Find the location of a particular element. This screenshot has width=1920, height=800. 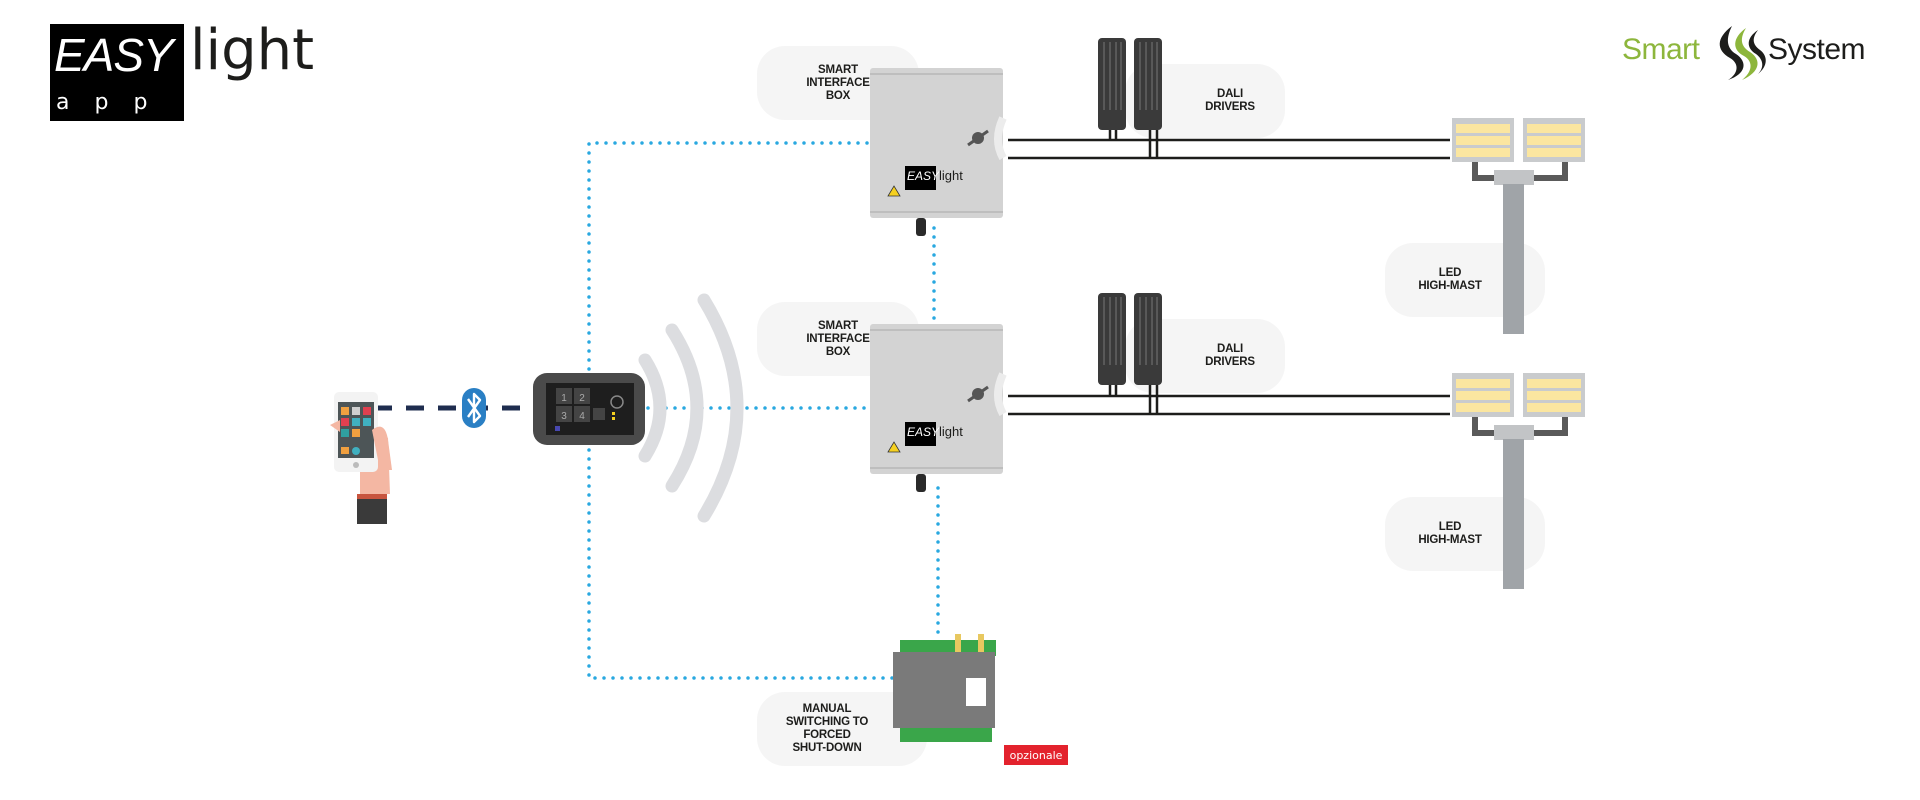

optional-badge: opzionale is located at coordinates (1036, 755).